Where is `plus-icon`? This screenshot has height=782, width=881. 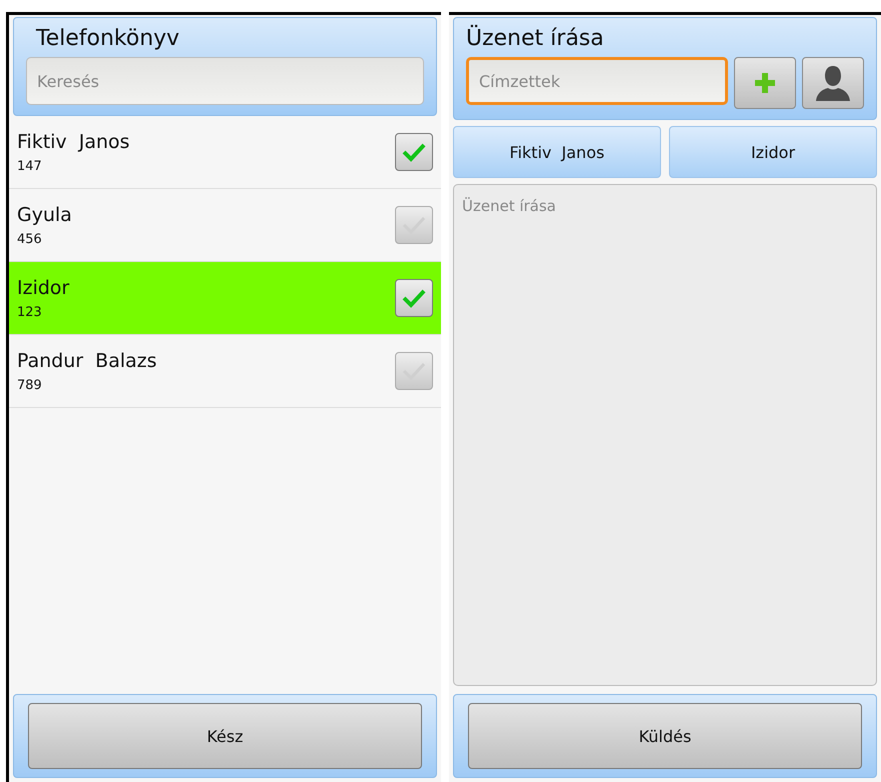
plus-icon is located at coordinates (765, 83).